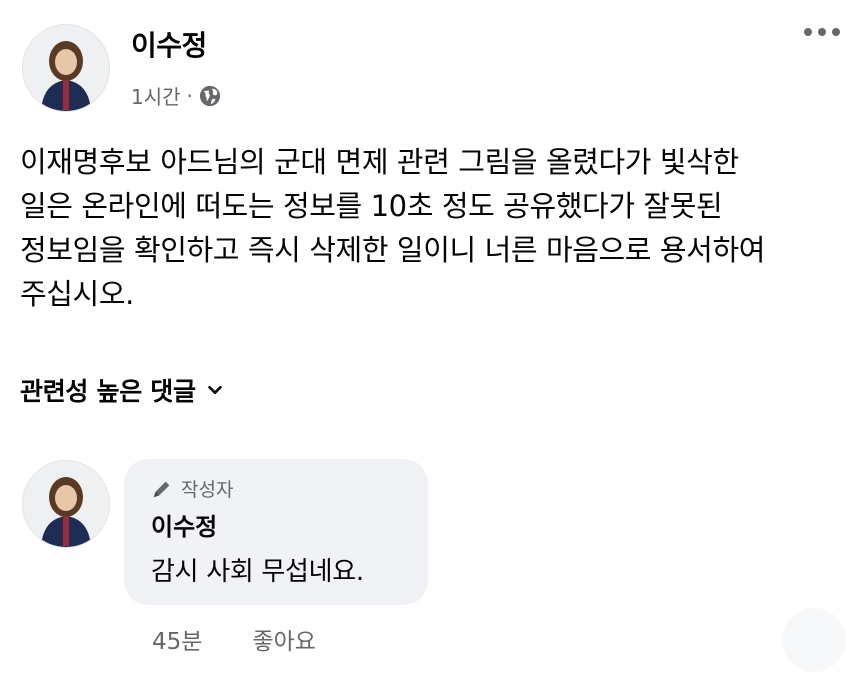 This screenshot has width=854, height=682. I want to click on like-button: 좋아요, so click(283, 639).